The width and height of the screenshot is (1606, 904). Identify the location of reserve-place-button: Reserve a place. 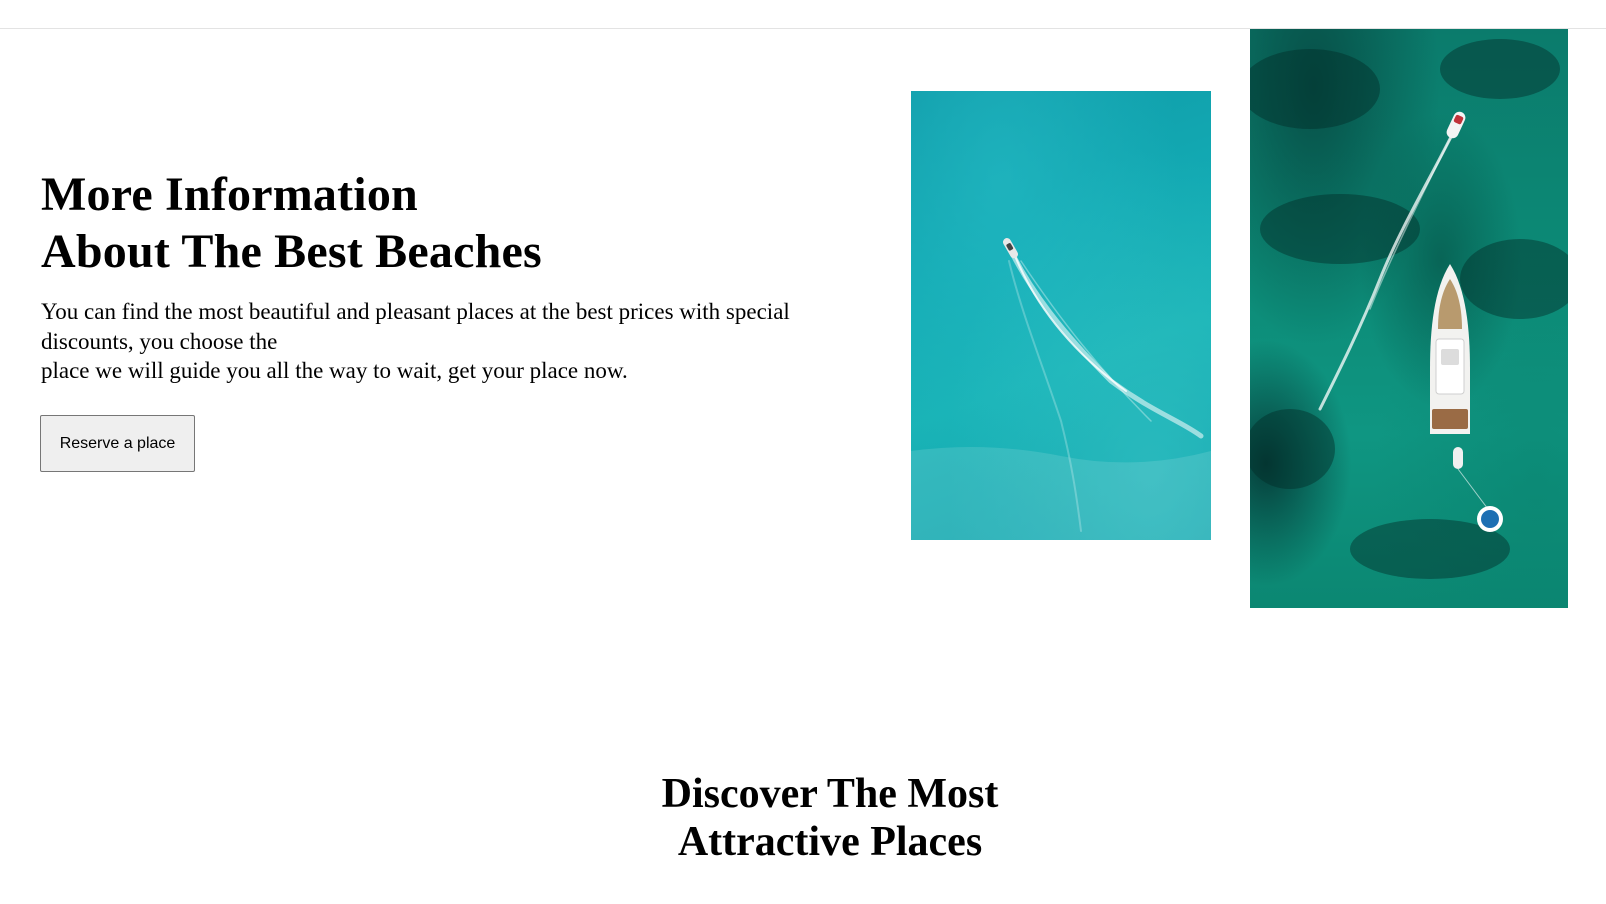
(117, 443).